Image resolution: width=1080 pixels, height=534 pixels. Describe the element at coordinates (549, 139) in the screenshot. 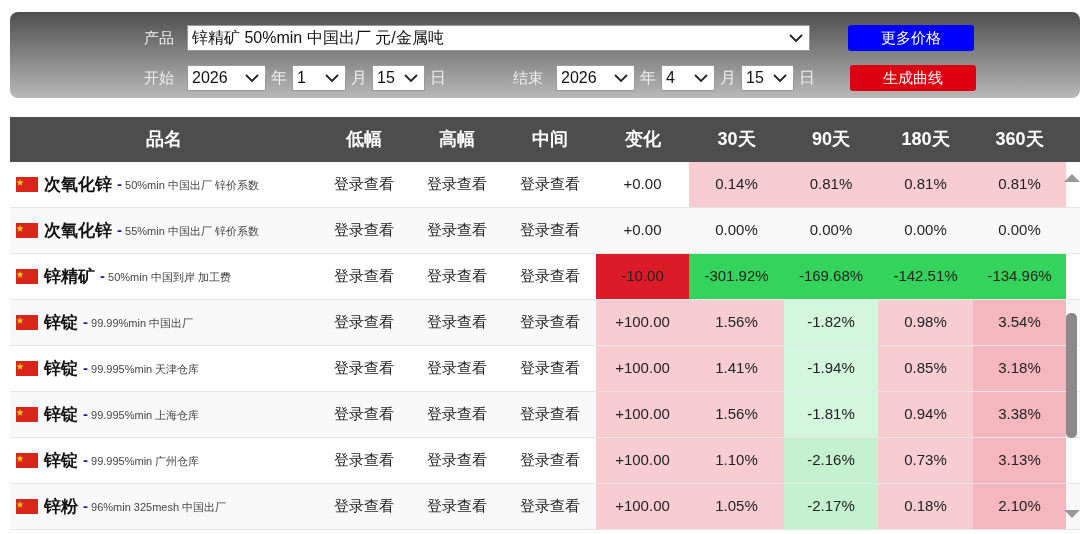

I see `column-header: 中间` at that location.